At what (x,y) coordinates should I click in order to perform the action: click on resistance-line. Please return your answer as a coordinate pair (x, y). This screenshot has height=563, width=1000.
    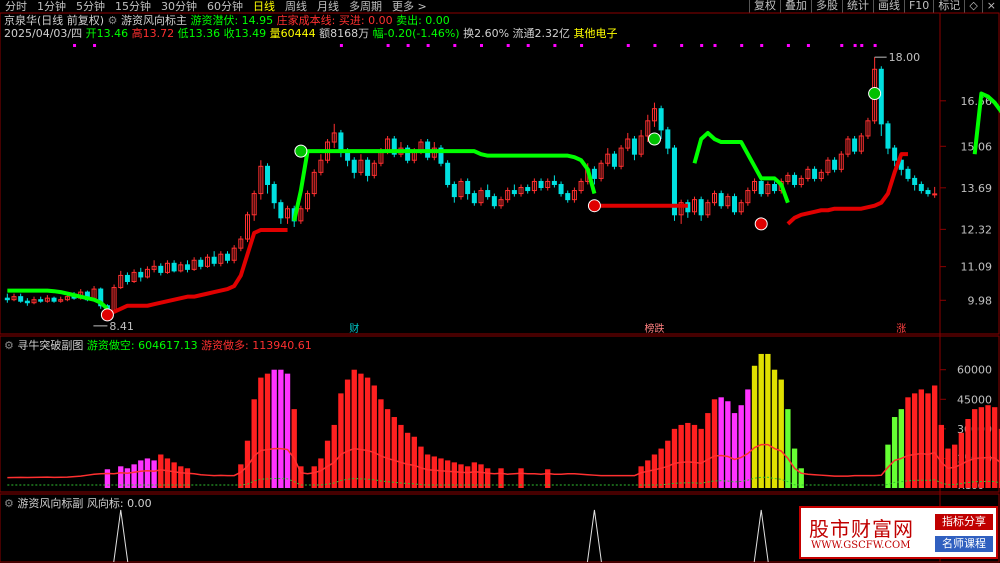
    Looking at the image, I should click on (741, 167).